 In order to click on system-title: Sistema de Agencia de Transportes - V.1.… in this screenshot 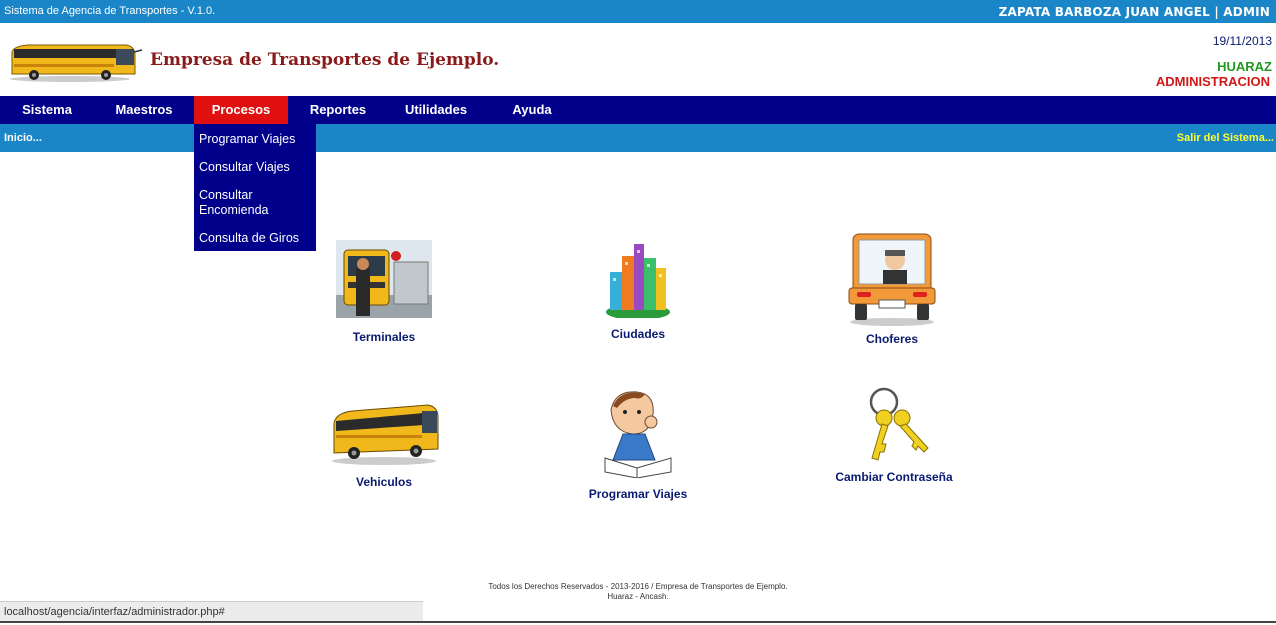, I will do `click(110, 11)`.